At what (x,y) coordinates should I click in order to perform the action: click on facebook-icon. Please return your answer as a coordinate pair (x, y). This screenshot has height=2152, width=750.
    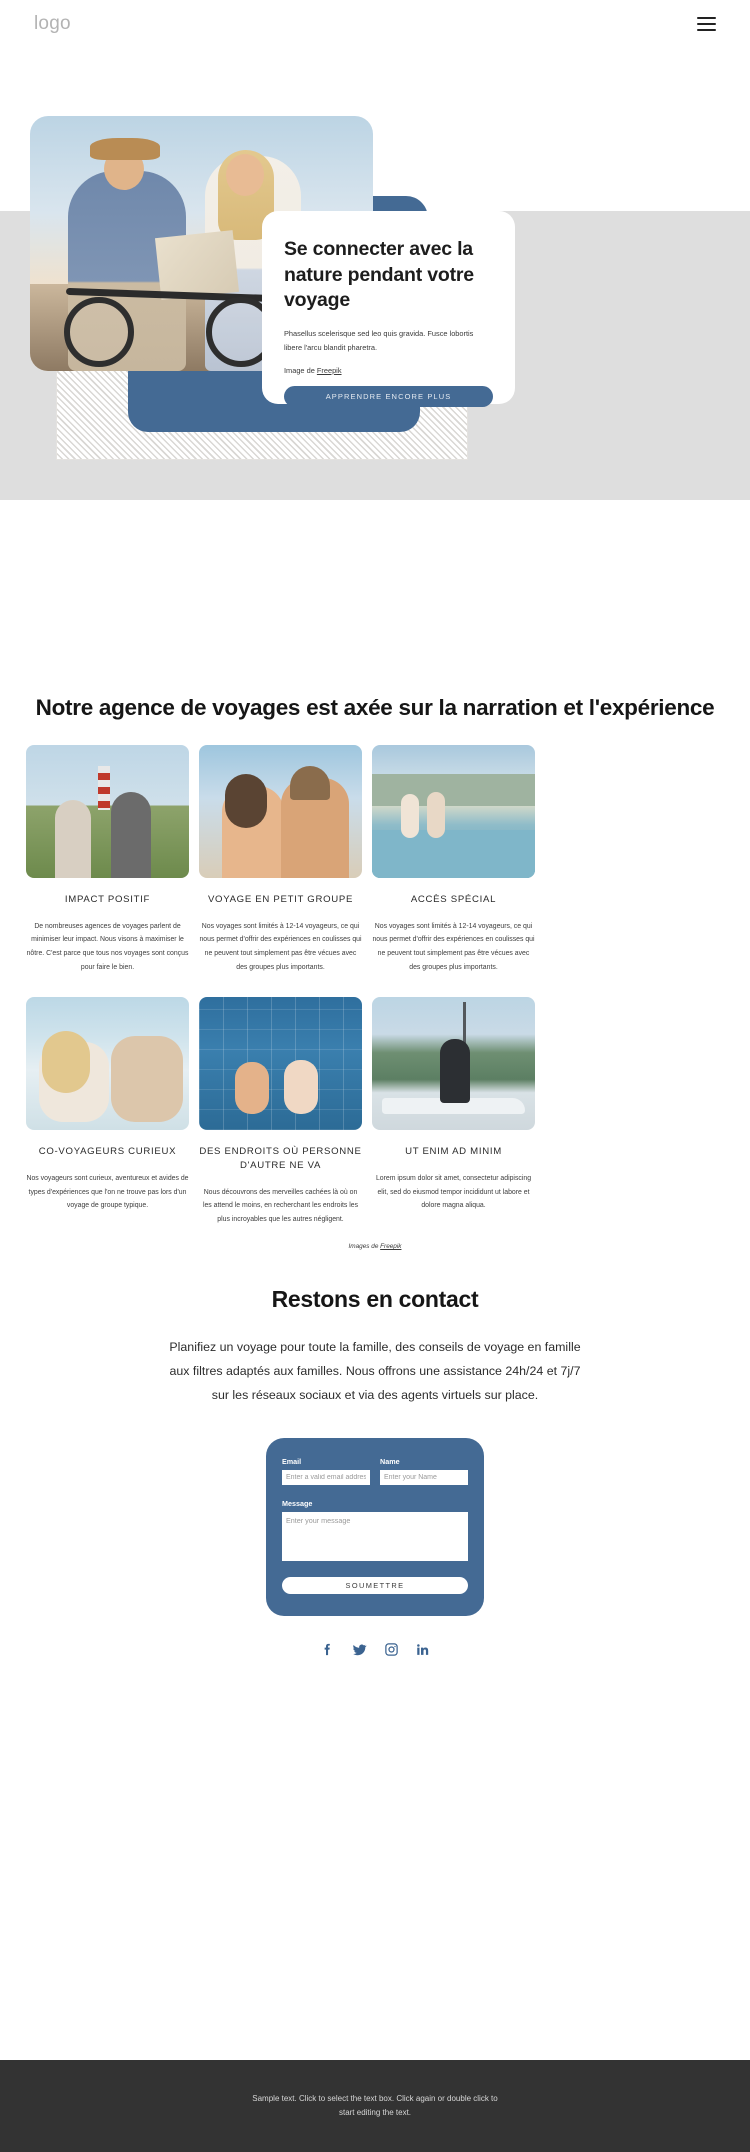
    Looking at the image, I should click on (327, 1652).